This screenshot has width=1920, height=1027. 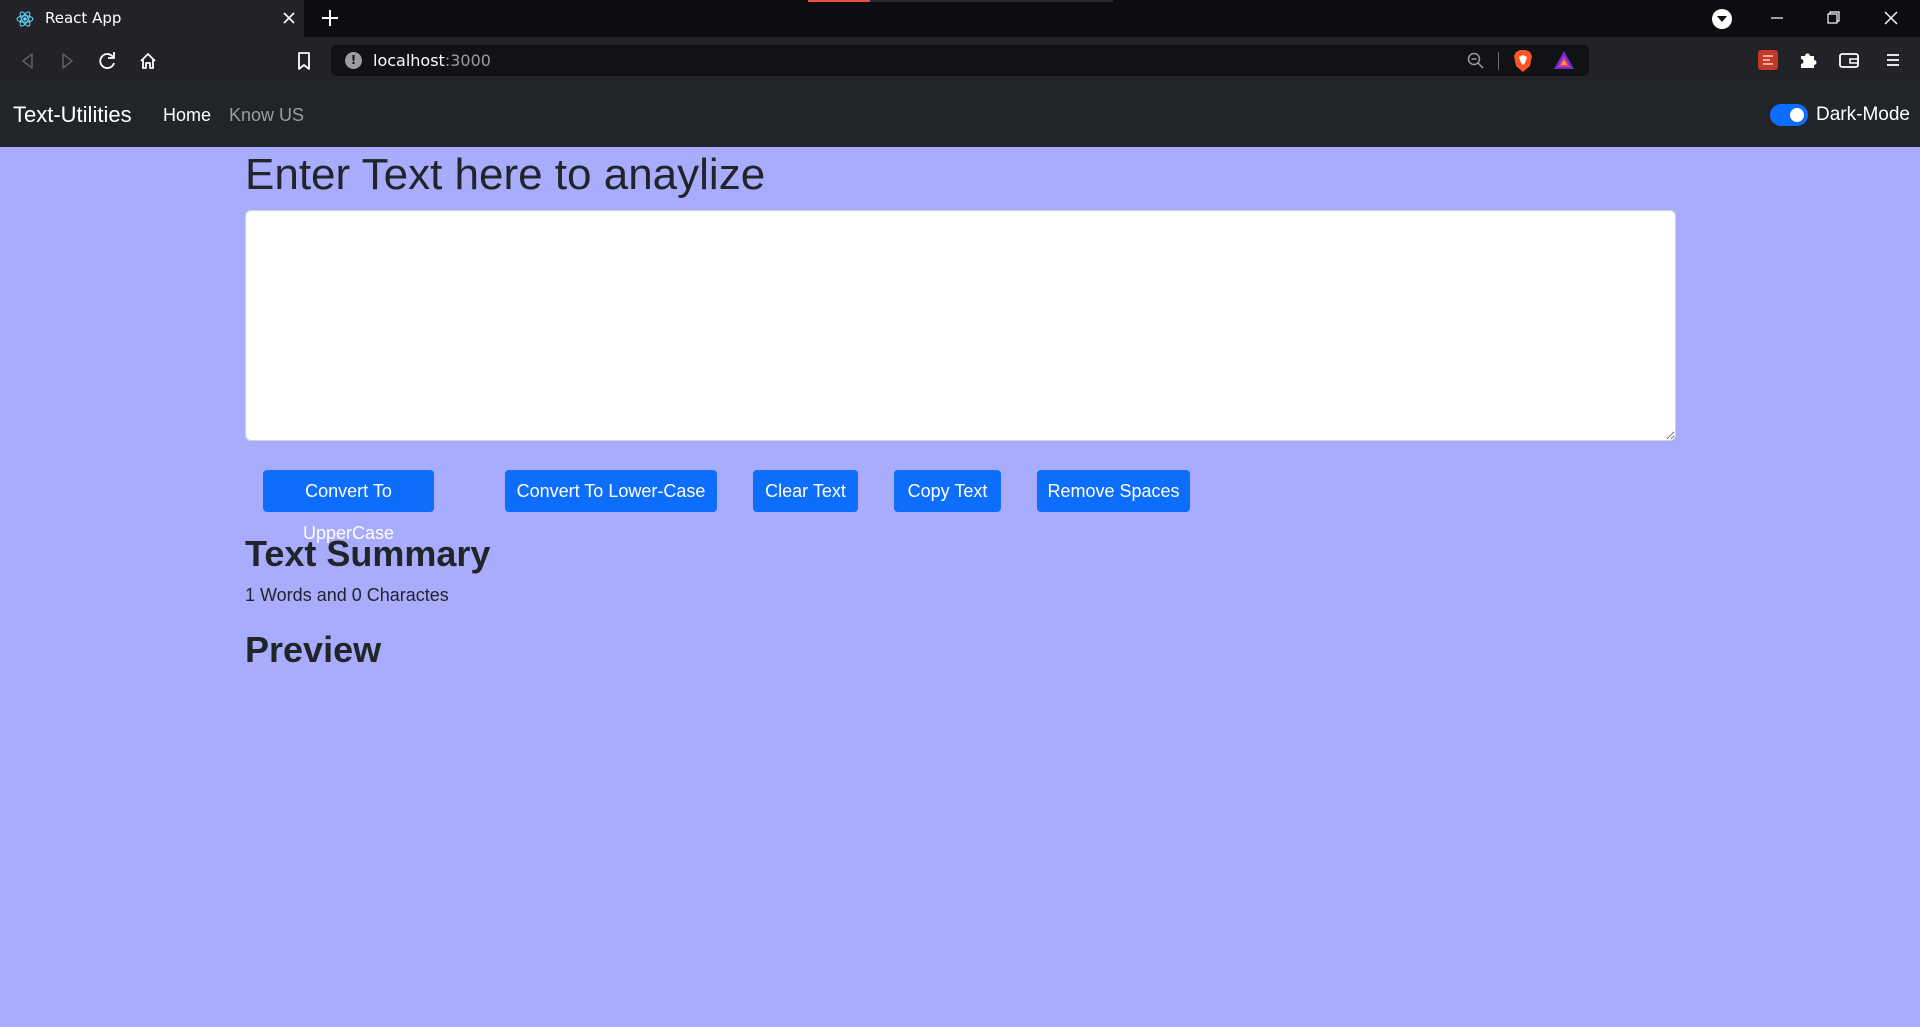 What do you see at coordinates (28, 61) in the screenshot?
I see `back-icon` at bounding box center [28, 61].